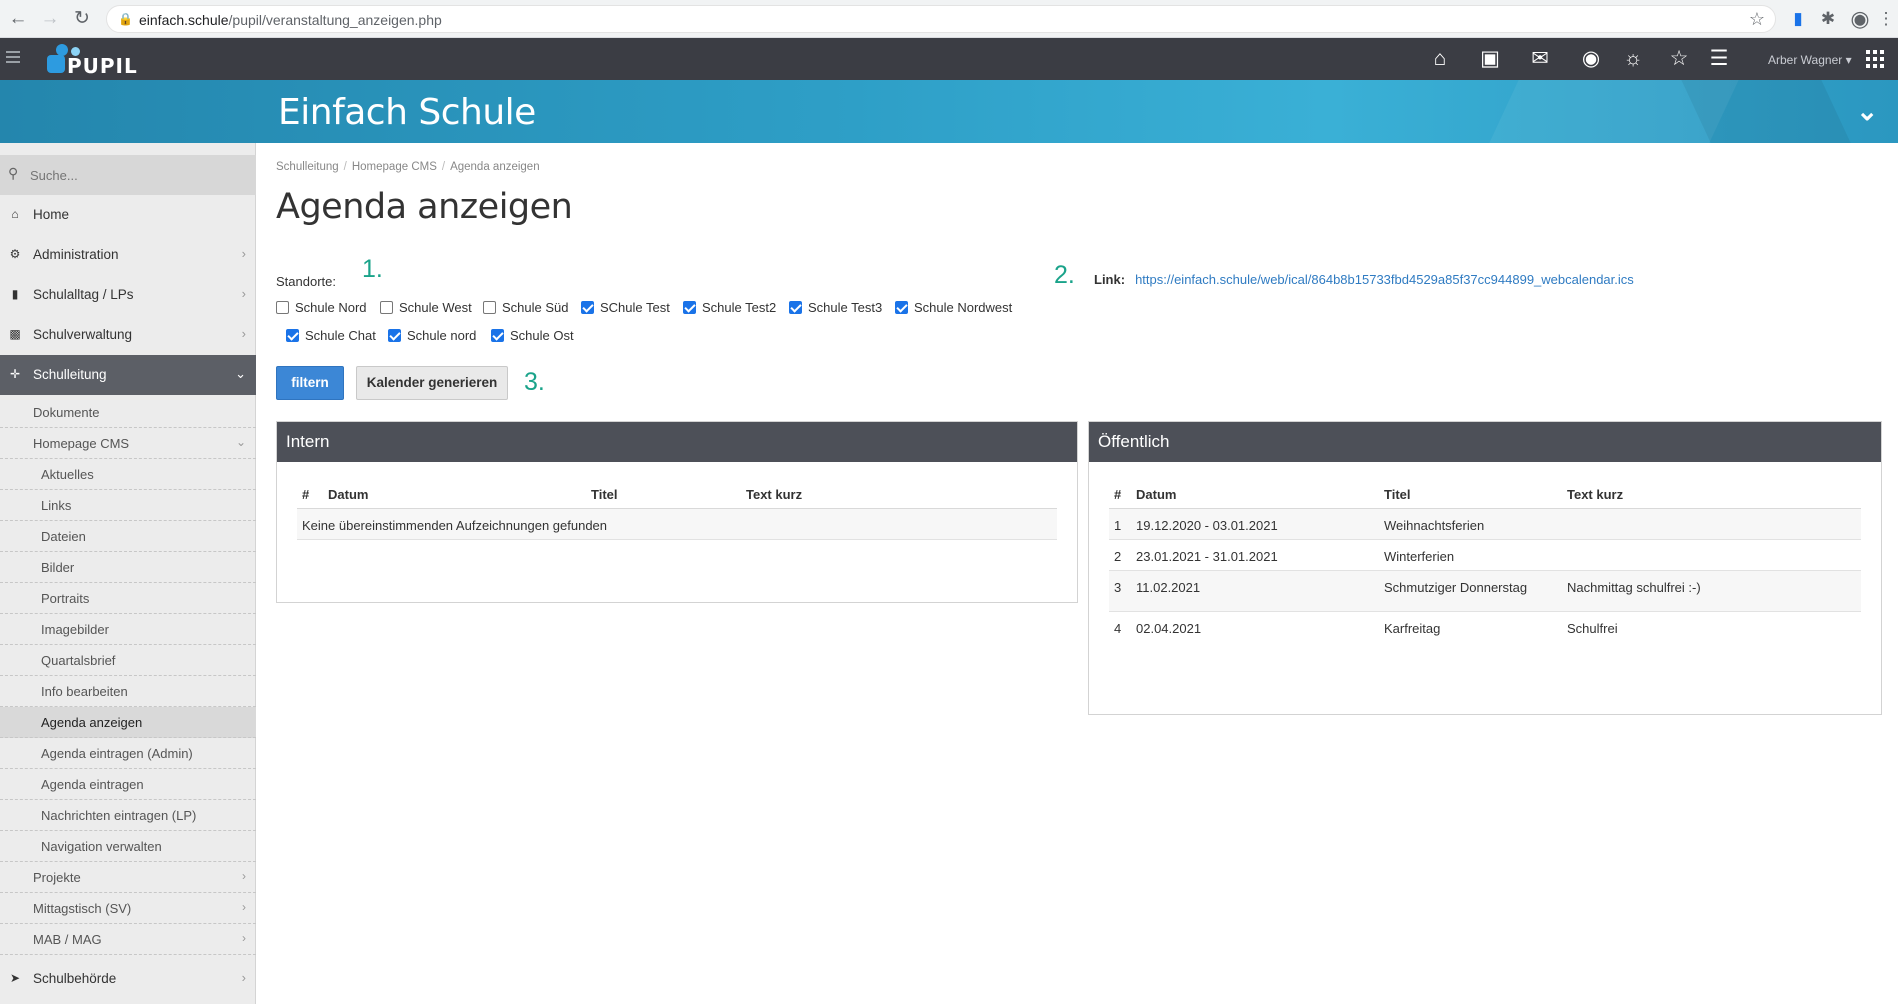 The image size is (1898, 1004). What do you see at coordinates (835, 307) in the screenshot?
I see `location-checkbox: Schule Test3` at bounding box center [835, 307].